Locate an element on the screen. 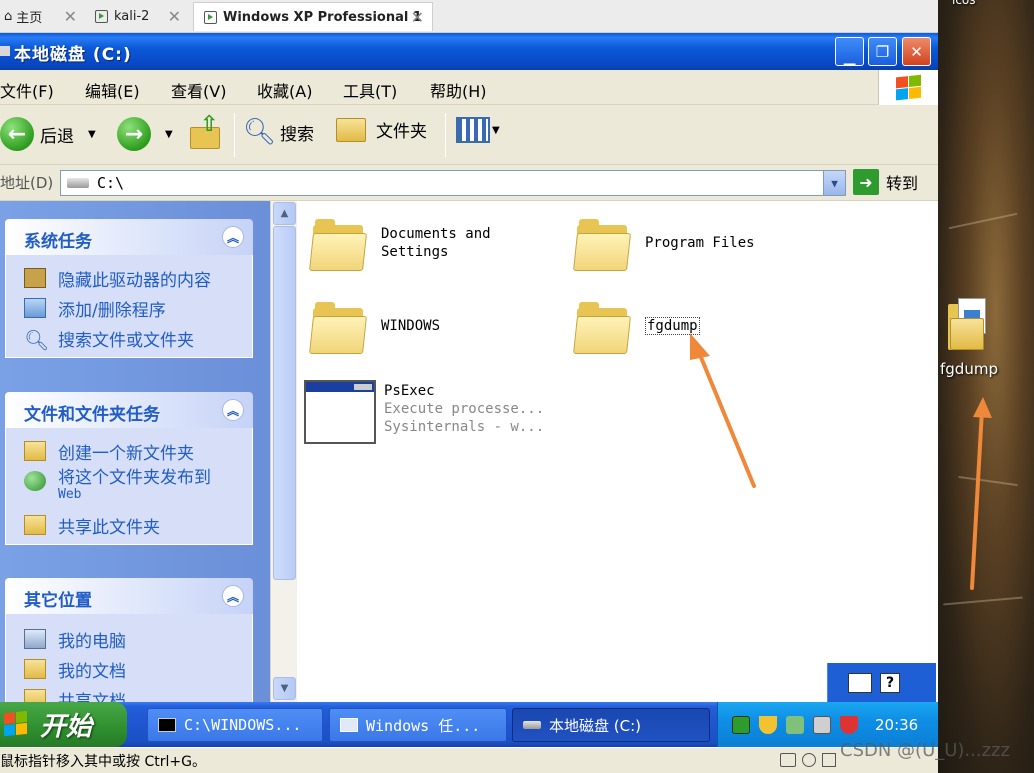 The width and height of the screenshot is (1034, 773). task-search: 🔍︎ 搜索文件或文件夹 is located at coordinates (129, 338).